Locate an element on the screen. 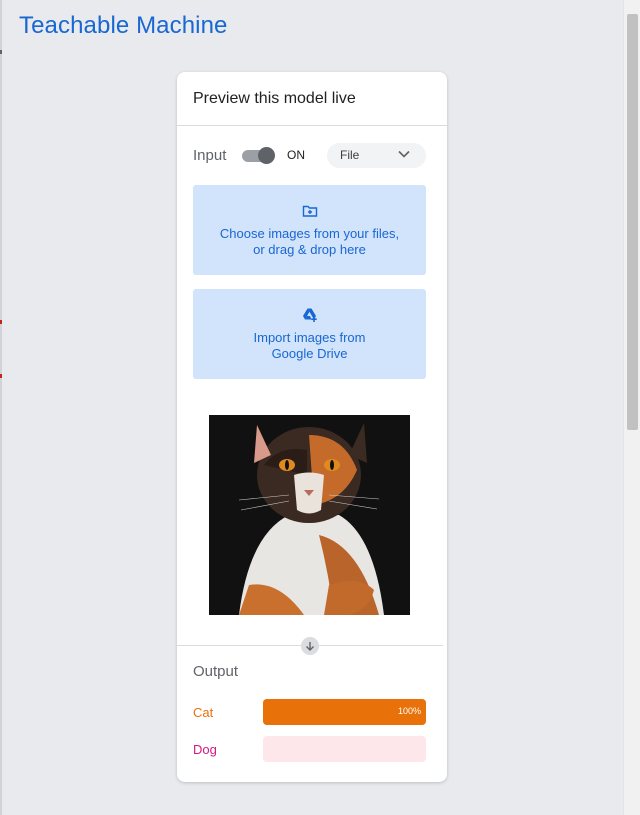 The height and width of the screenshot is (815, 640). confidence-label-cat: 100% is located at coordinates (409, 711).